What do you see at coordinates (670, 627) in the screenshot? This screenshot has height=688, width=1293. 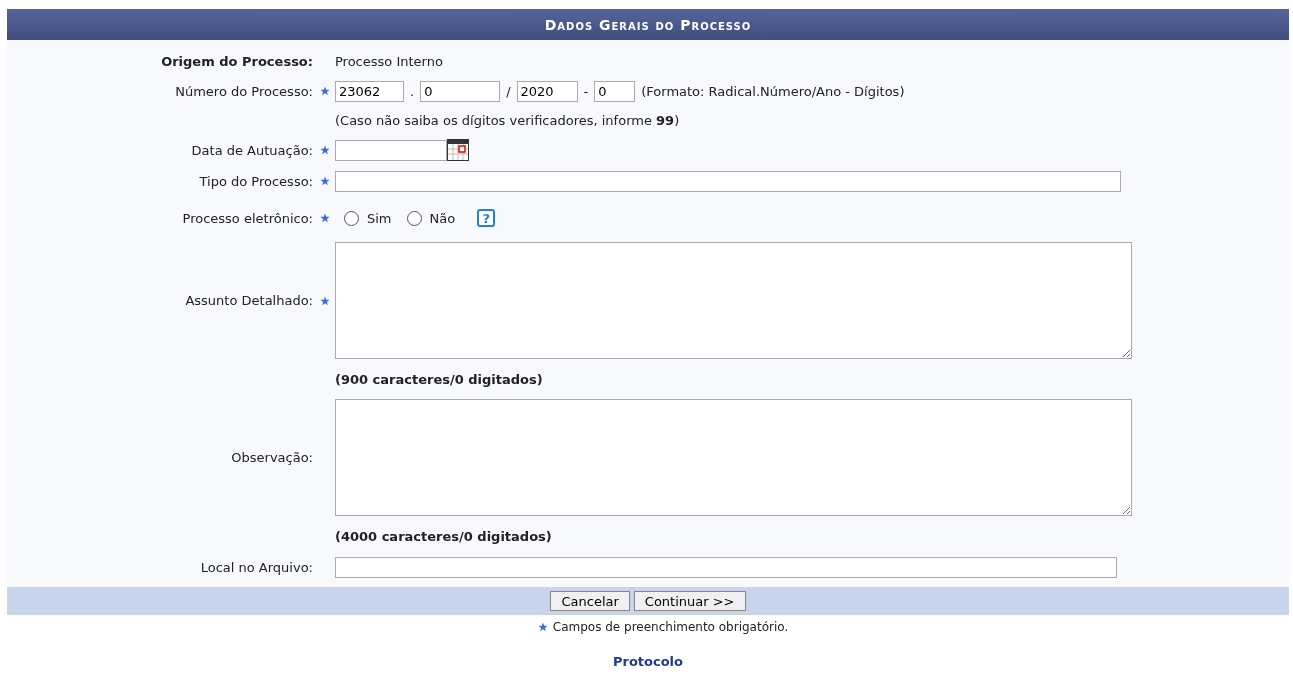 I see `required-note: Campos de preenchimento obrigatório.` at bounding box center [670, 627].